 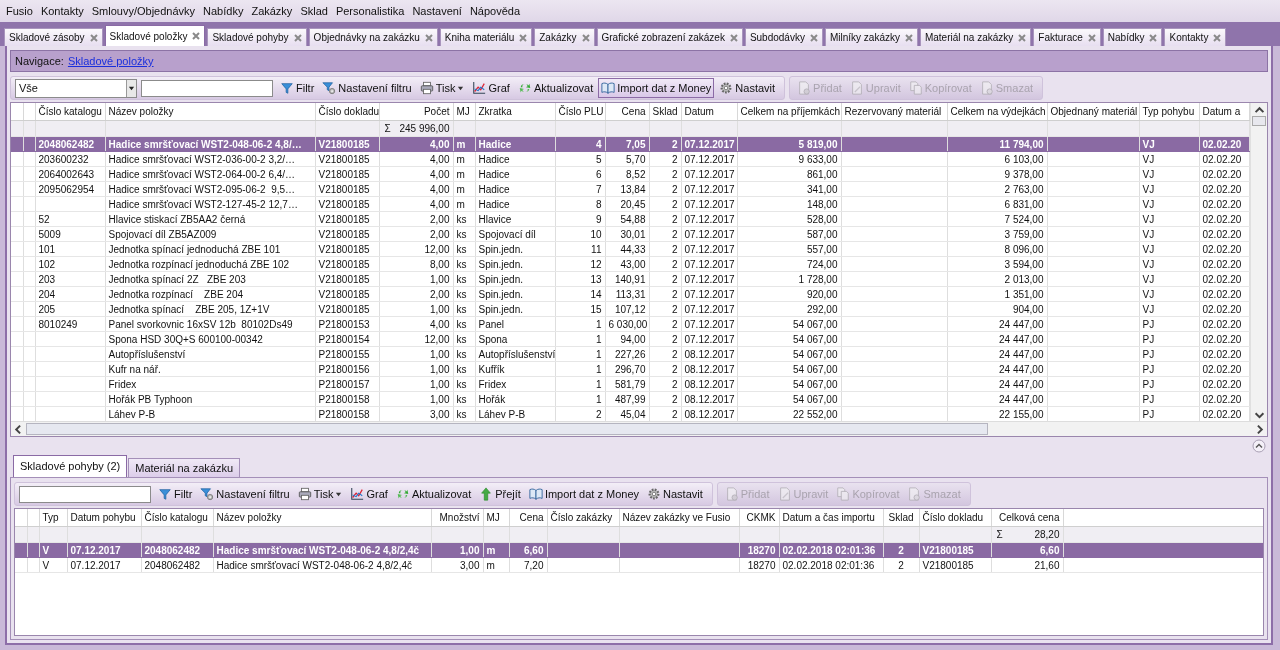 I want to click on table-row: 2095062954 Hadice smršťovací WST2-095-06-2 9,5… V21800185 4,00 m Hadice 7 13,84 2 07.12.2017 341,00 2 763,00 VJ 02.02.20, so click(x=630, y=189).